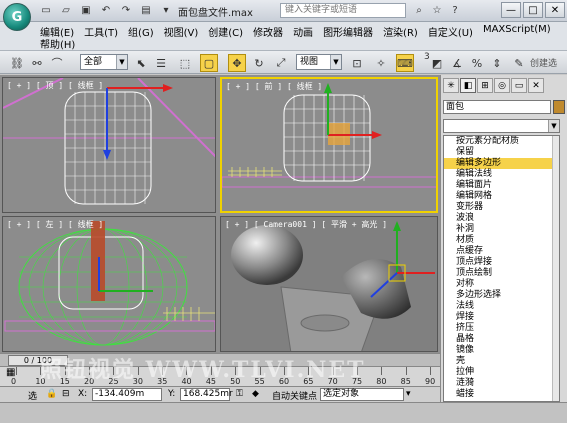  What do you see at coordinates (555, 10) in the screenshot?
I see `close-button: ✕` at bounding box center [555, 10].